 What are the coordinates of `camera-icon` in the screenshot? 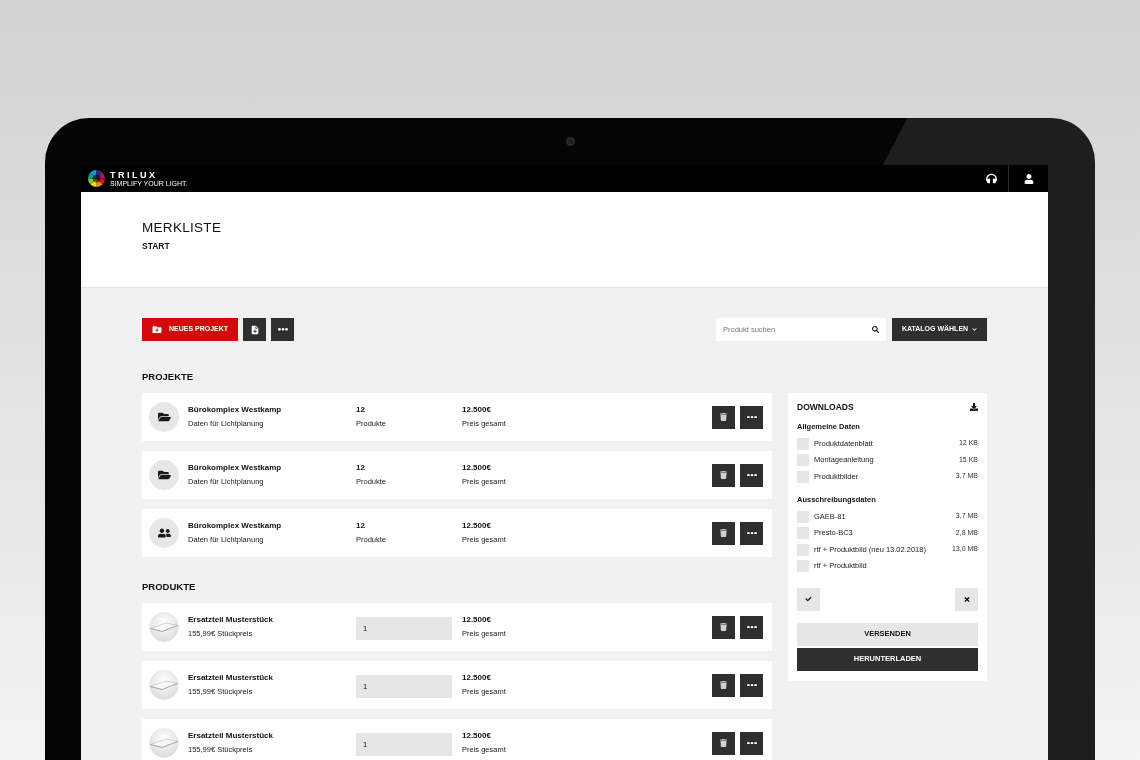 It's located at (570, 141).